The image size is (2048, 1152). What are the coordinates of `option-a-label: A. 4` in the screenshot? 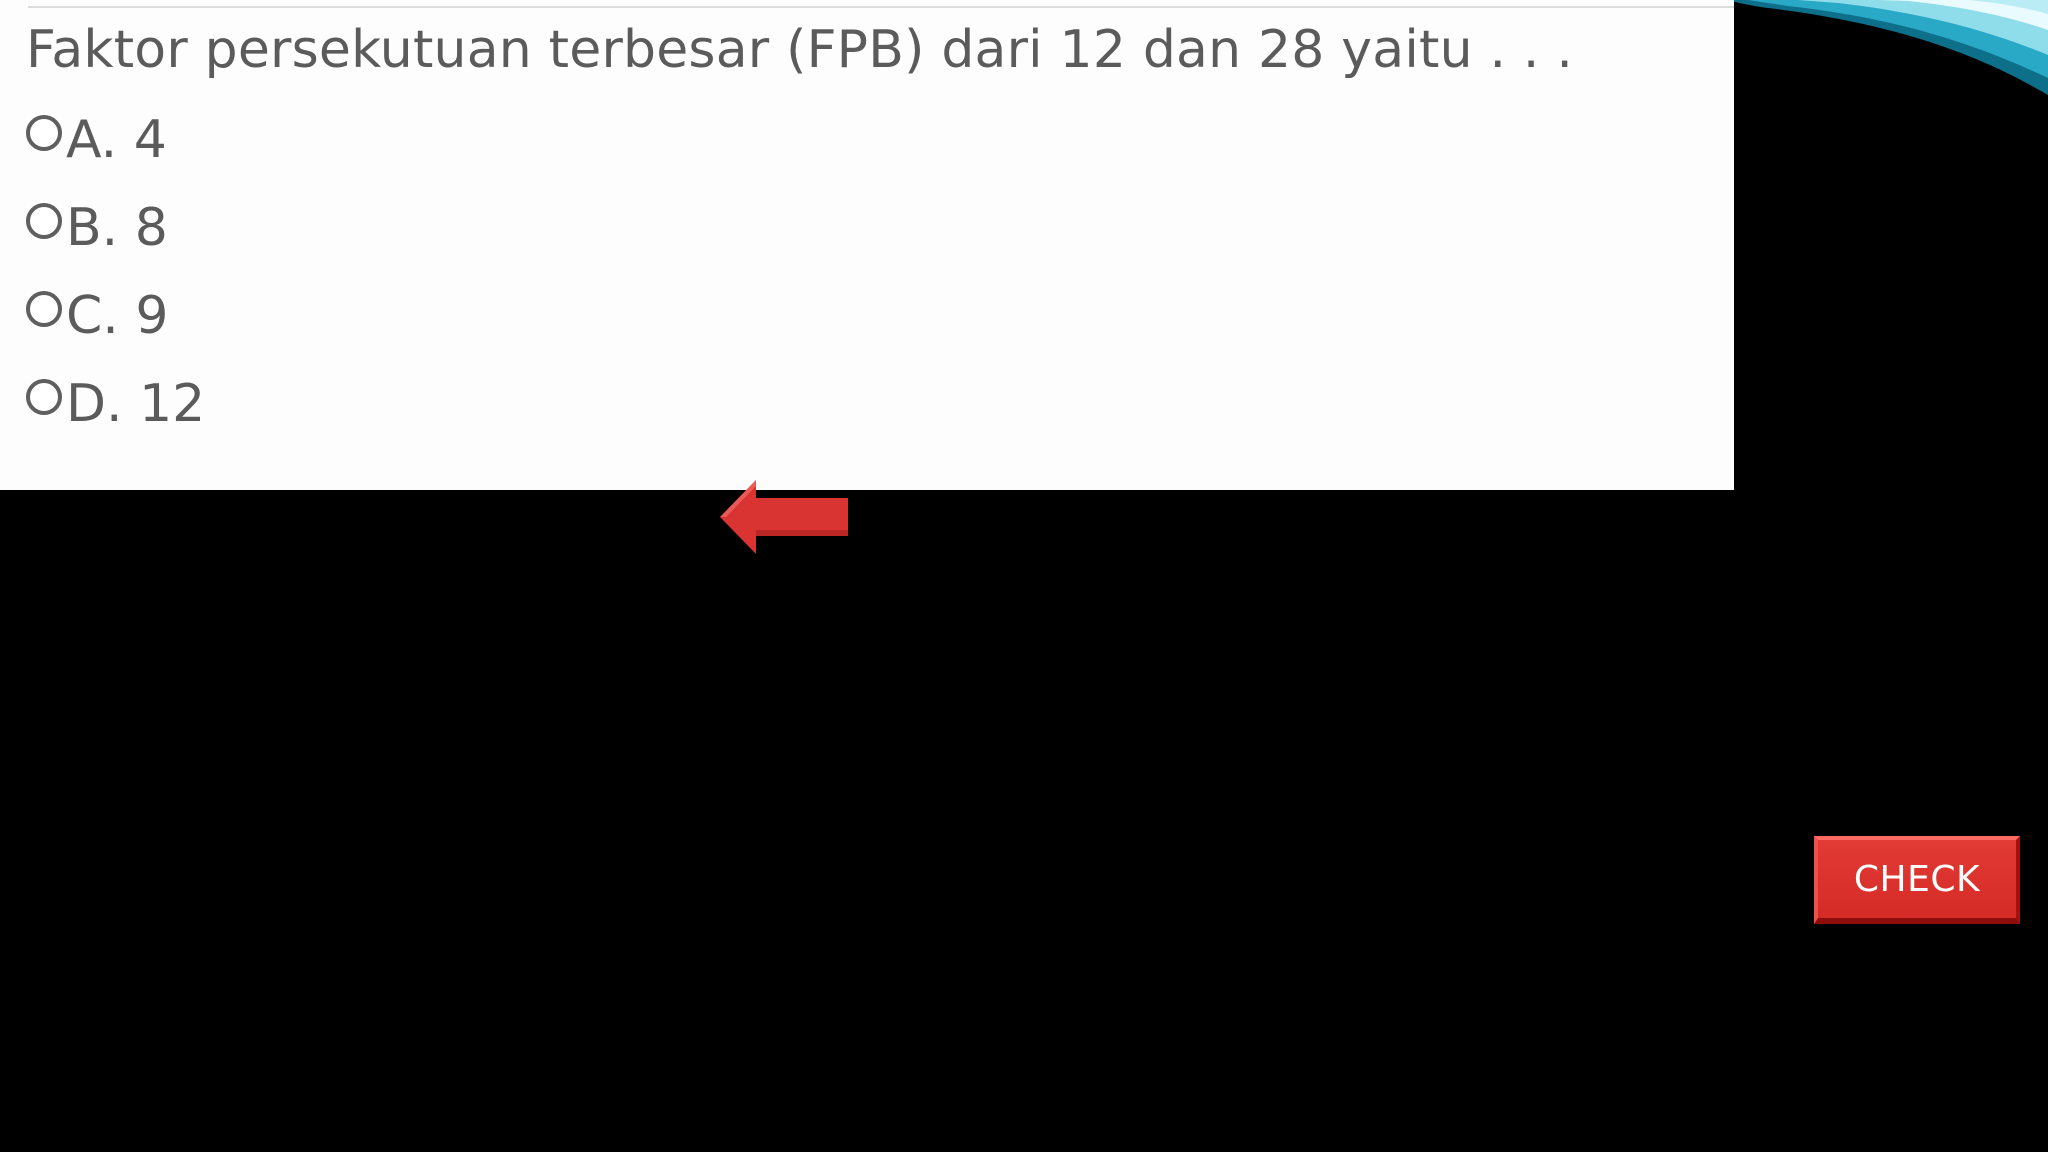 It's located at (116, 140).